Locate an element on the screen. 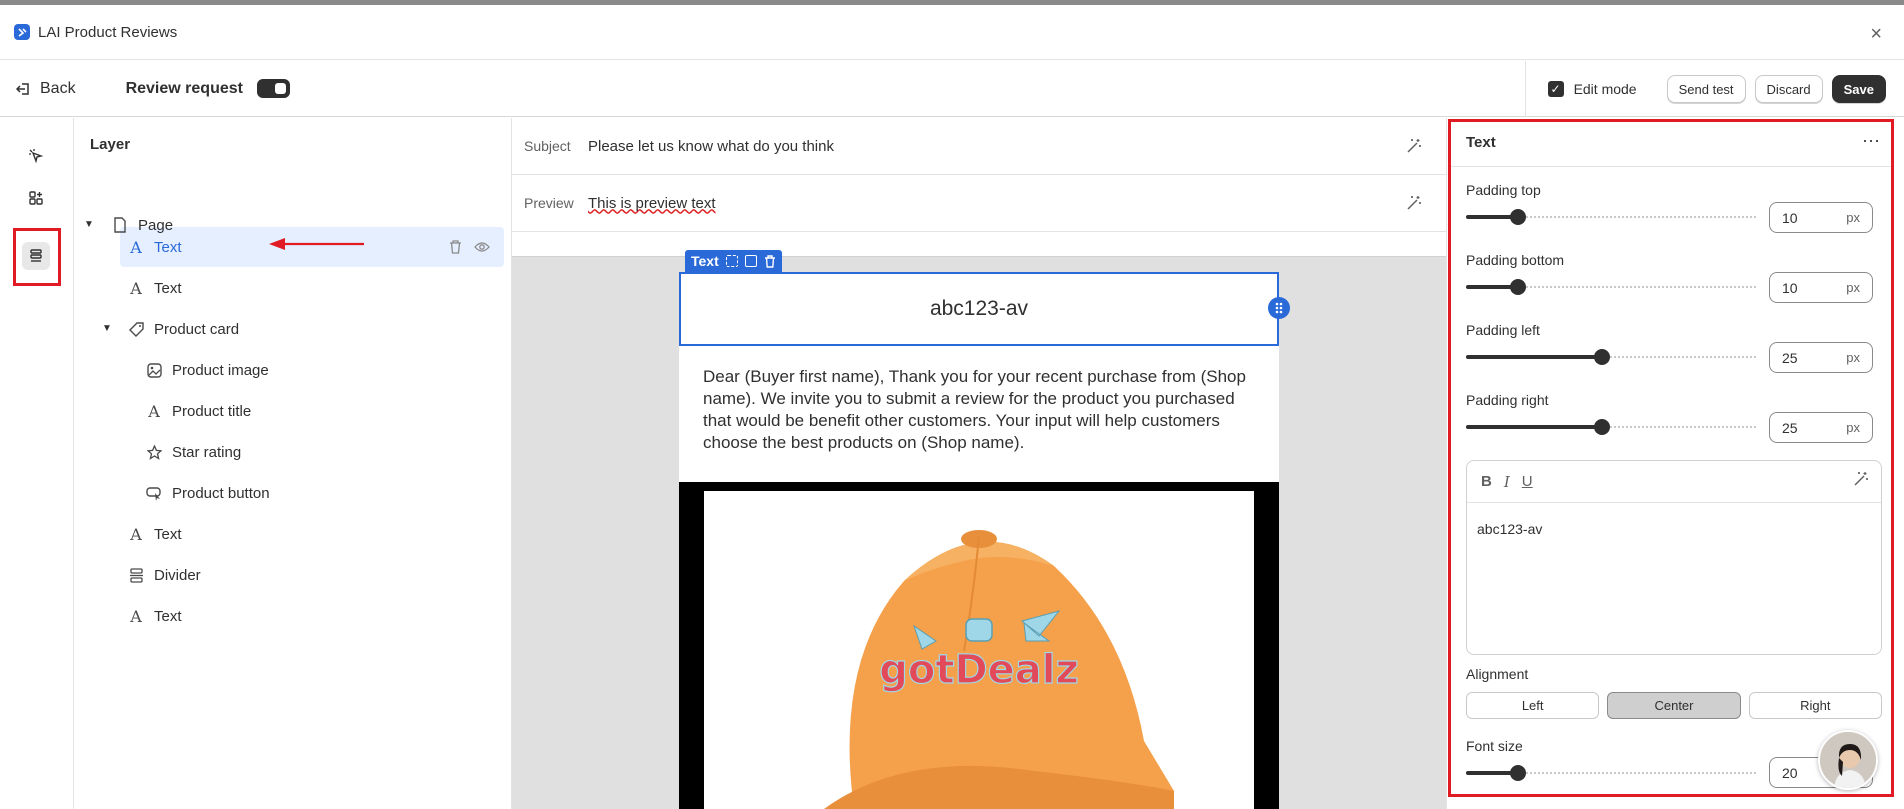 The height and width of the screenshot is (809, 1904). checkmark-icon: ✓ is located at coordinates (1555, 89).